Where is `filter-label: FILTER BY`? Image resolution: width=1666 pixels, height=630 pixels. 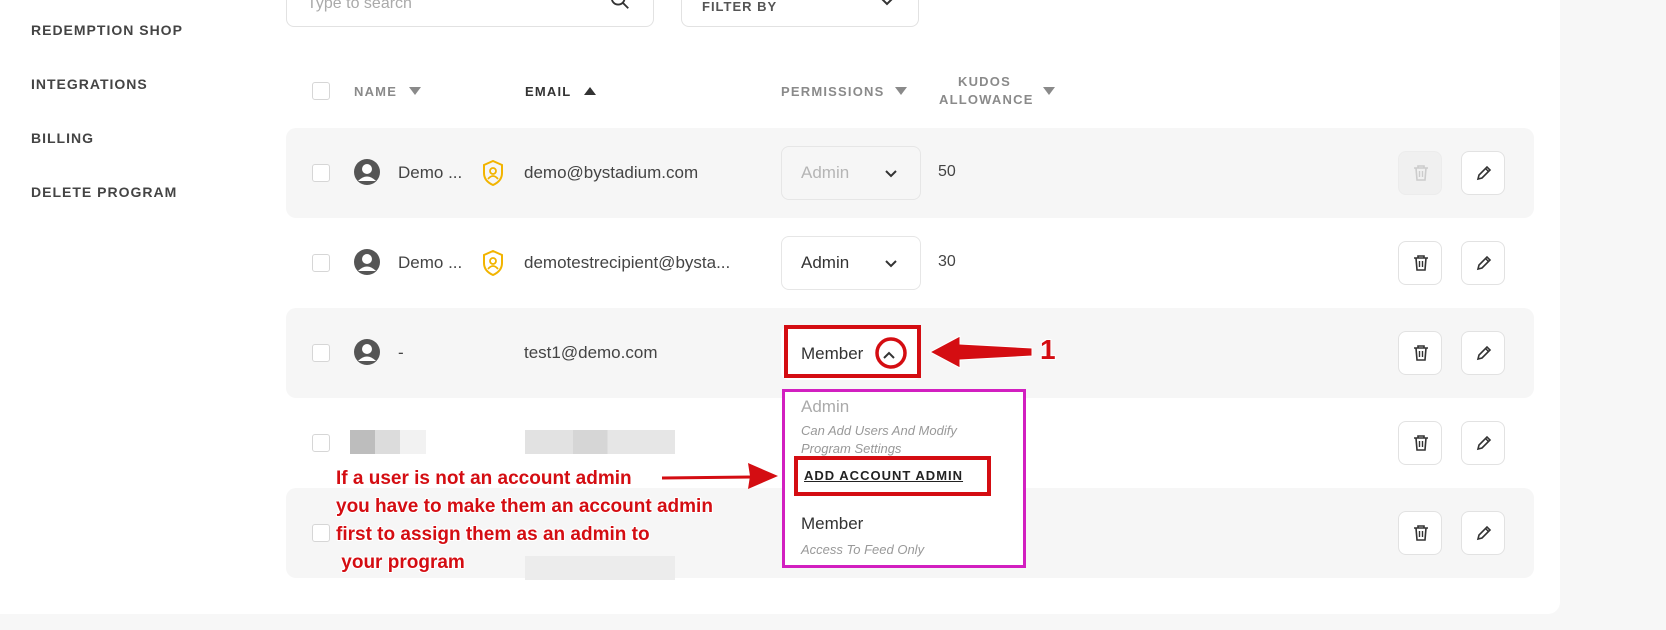 filter-label: FILTER BY is located at coordinates (740, 7).